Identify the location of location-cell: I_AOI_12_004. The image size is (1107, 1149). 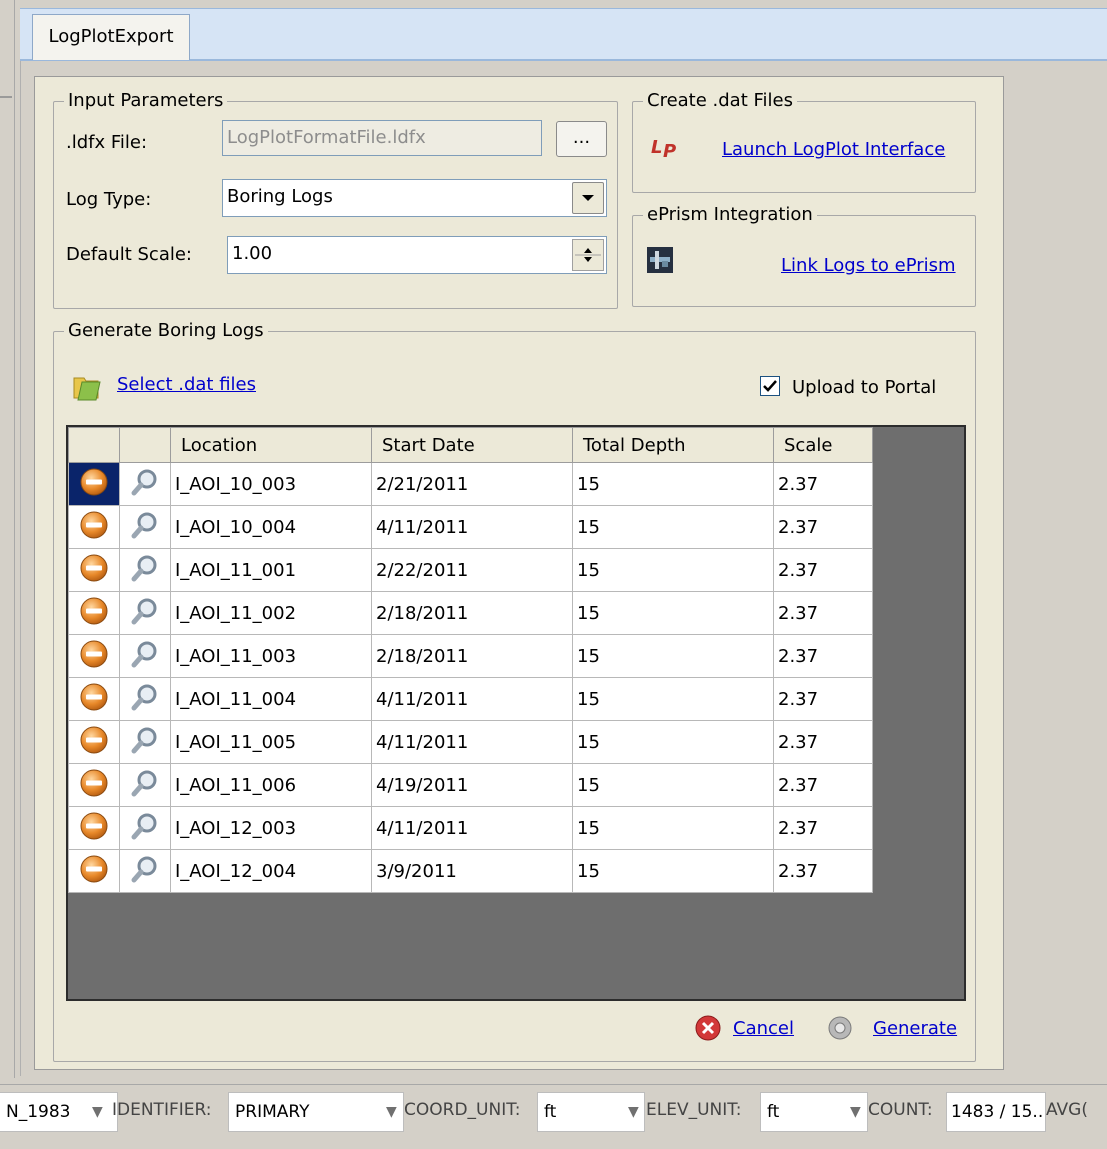
(271, 871).